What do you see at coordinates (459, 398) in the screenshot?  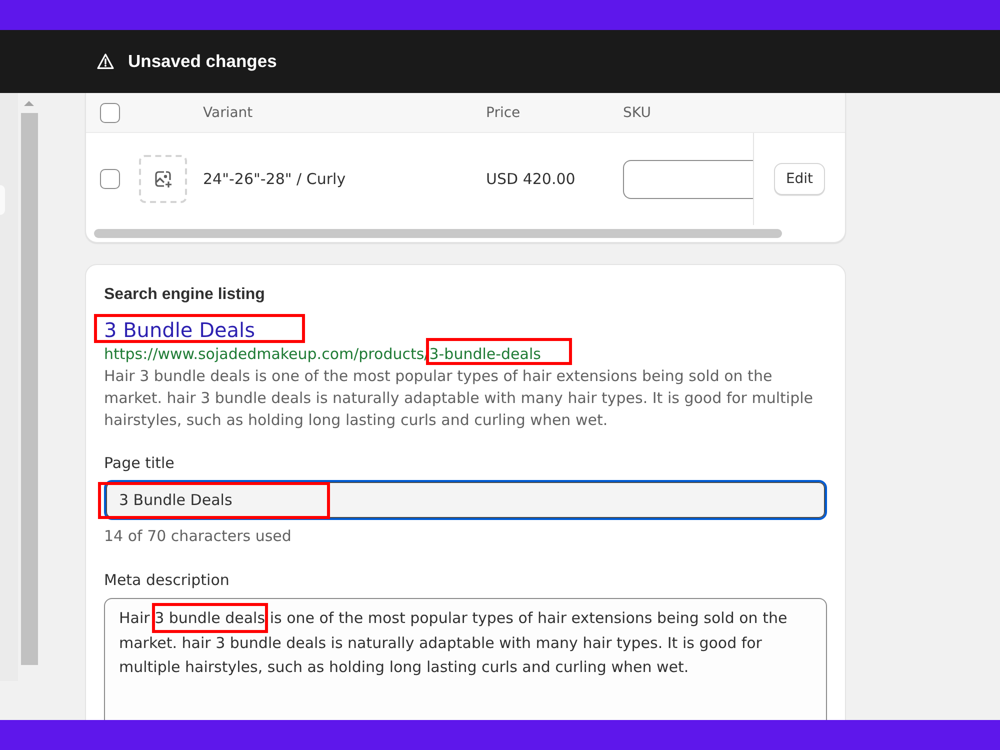 I see `preview-description: Hair 3 bundle deals is one of the most popular types of hair extensions being sold on the market. hair 3 bundle deals is naturally adaptable with many hair types. It is good for multiple hairstyles, such as holding long lasting curls and curling when wet.` at bounding box center [459, 398].